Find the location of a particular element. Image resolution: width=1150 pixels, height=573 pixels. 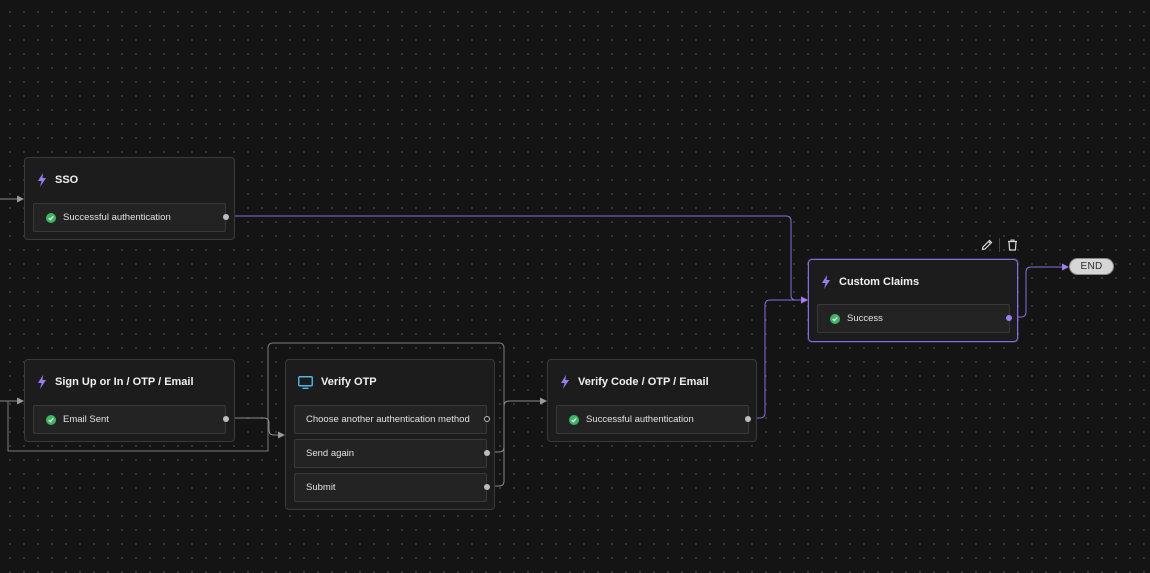

node-custom-claims-header: Custom Claims is located at coordinates (870, 282).